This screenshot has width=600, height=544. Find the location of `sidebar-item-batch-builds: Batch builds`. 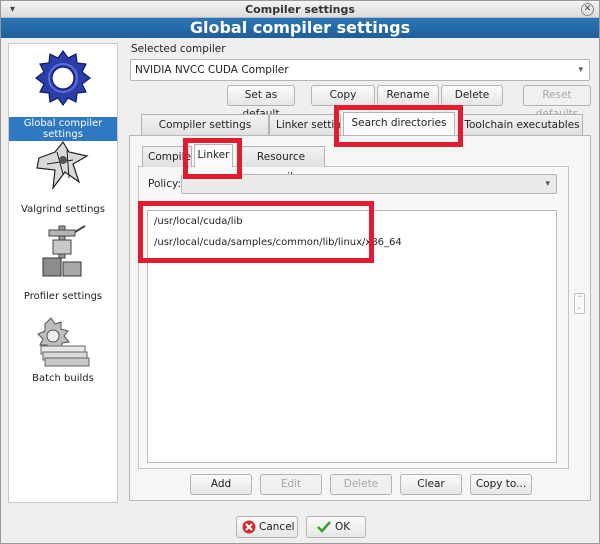

sidebar-item-batch-builds: Batch builds is located at coordinates (63, 353).